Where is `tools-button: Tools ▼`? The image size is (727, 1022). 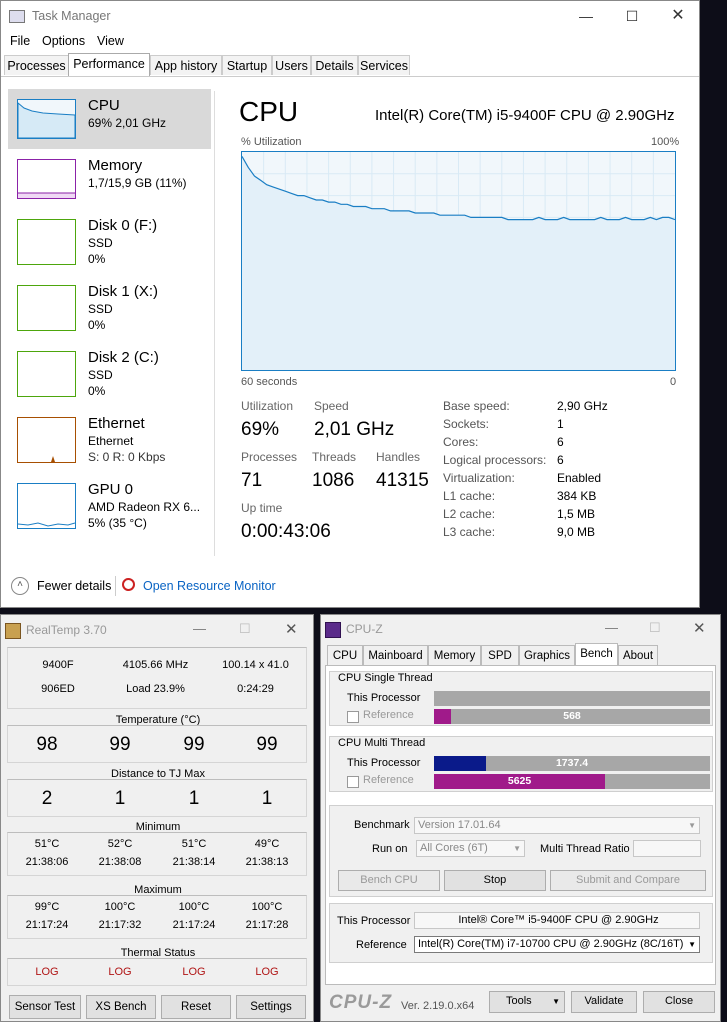 tools-button: Tools ▼ is located at coordinates (527, 1002).